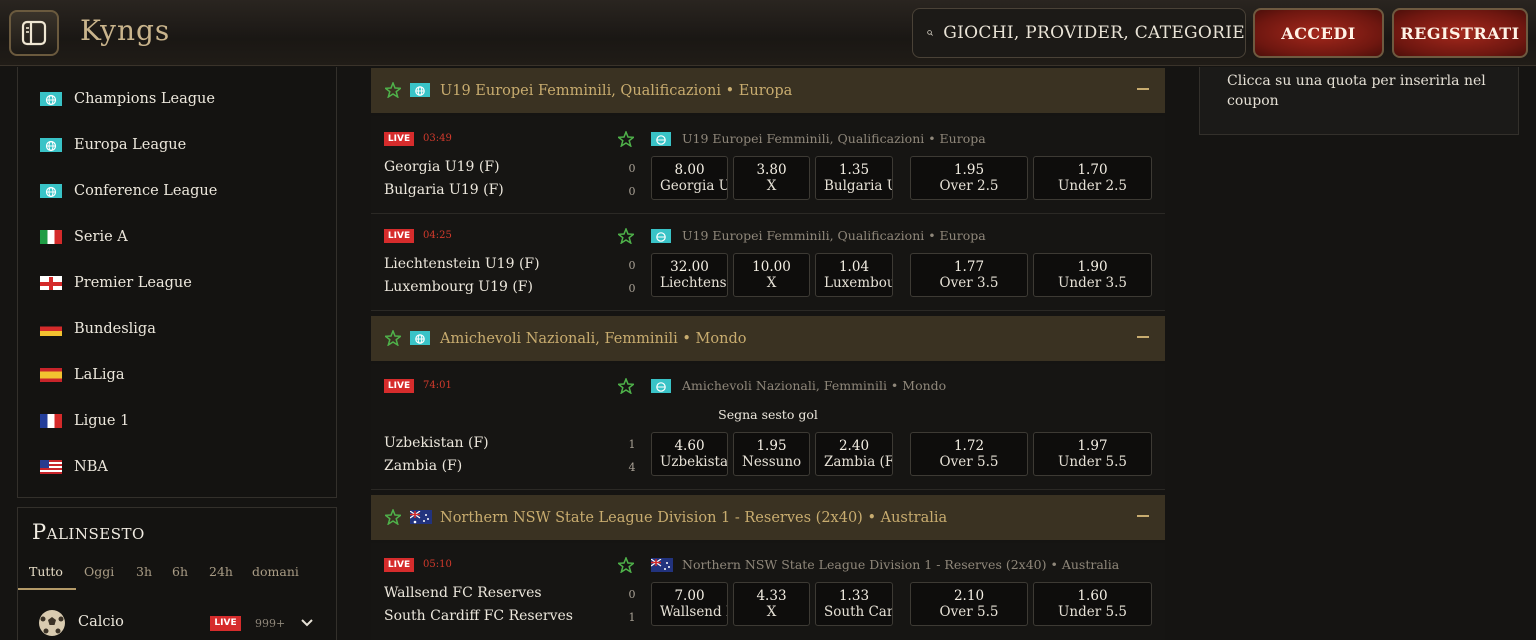 This screenshot has width=1536, height=640. I want to click on odd-button: 1.95 Over 2.5, so click(969, 178).